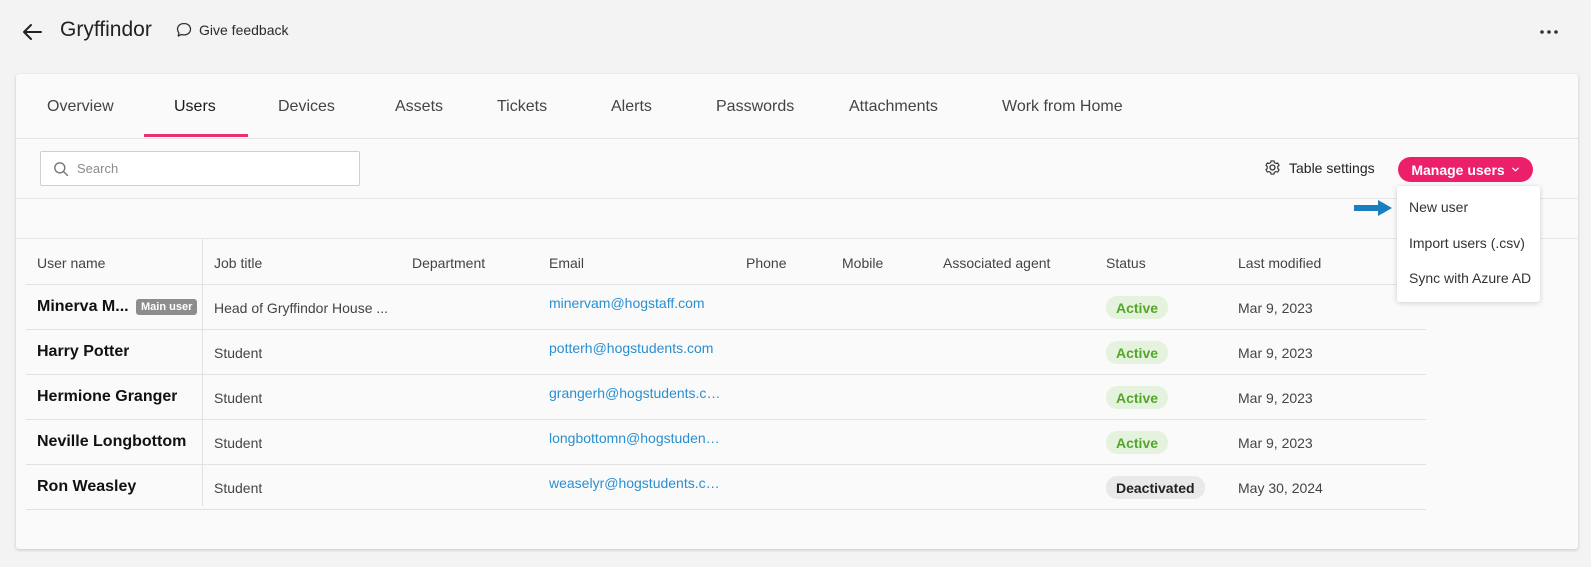 Image resolution: width=1591 pixels, height=567 pixels. I want to click on user-name: Harry Potter, so click(83, 352).